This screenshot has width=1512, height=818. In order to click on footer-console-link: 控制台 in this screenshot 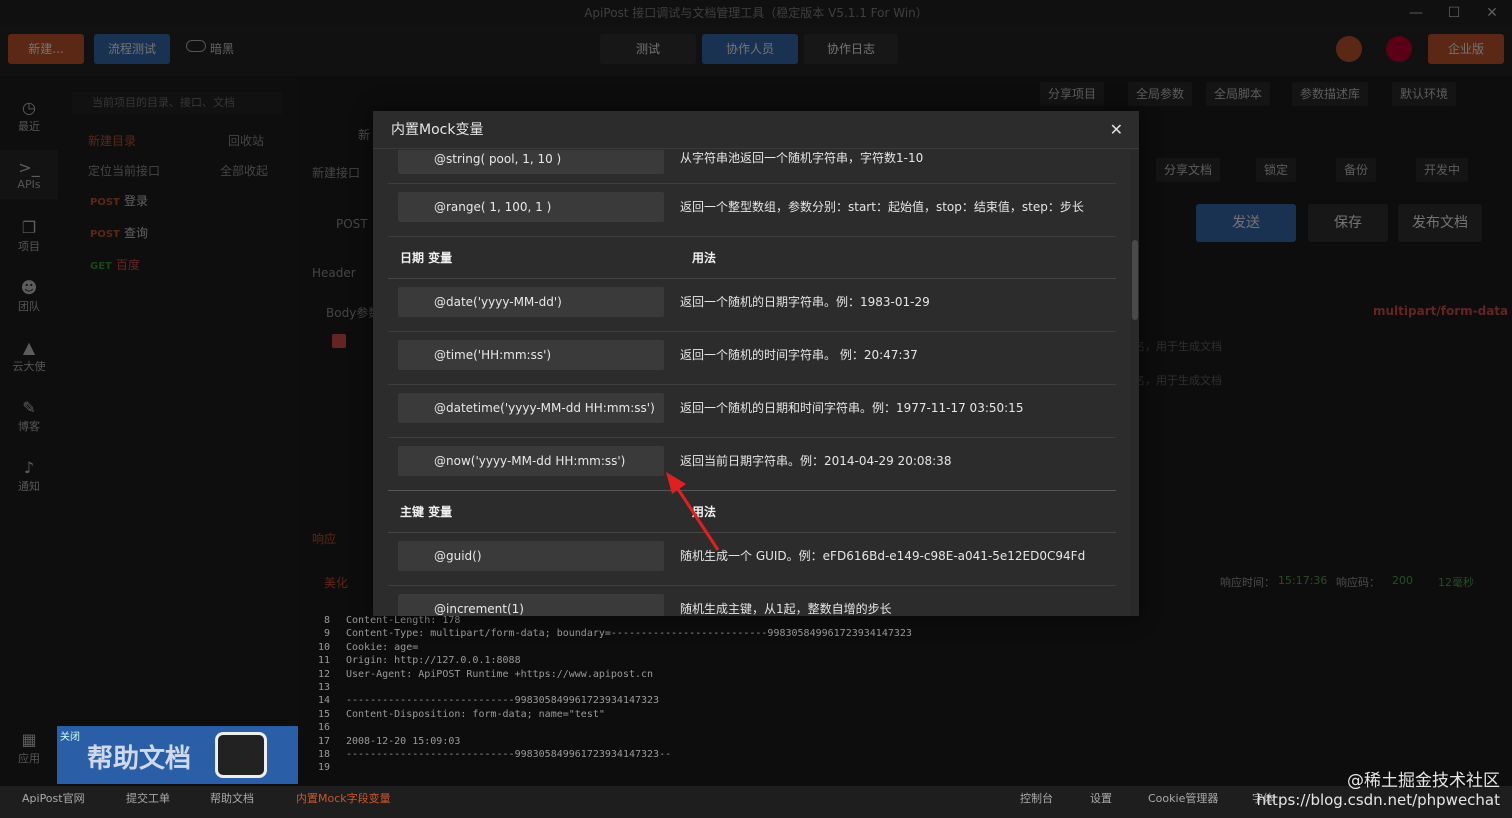, I will do `click(1036, 799)`.